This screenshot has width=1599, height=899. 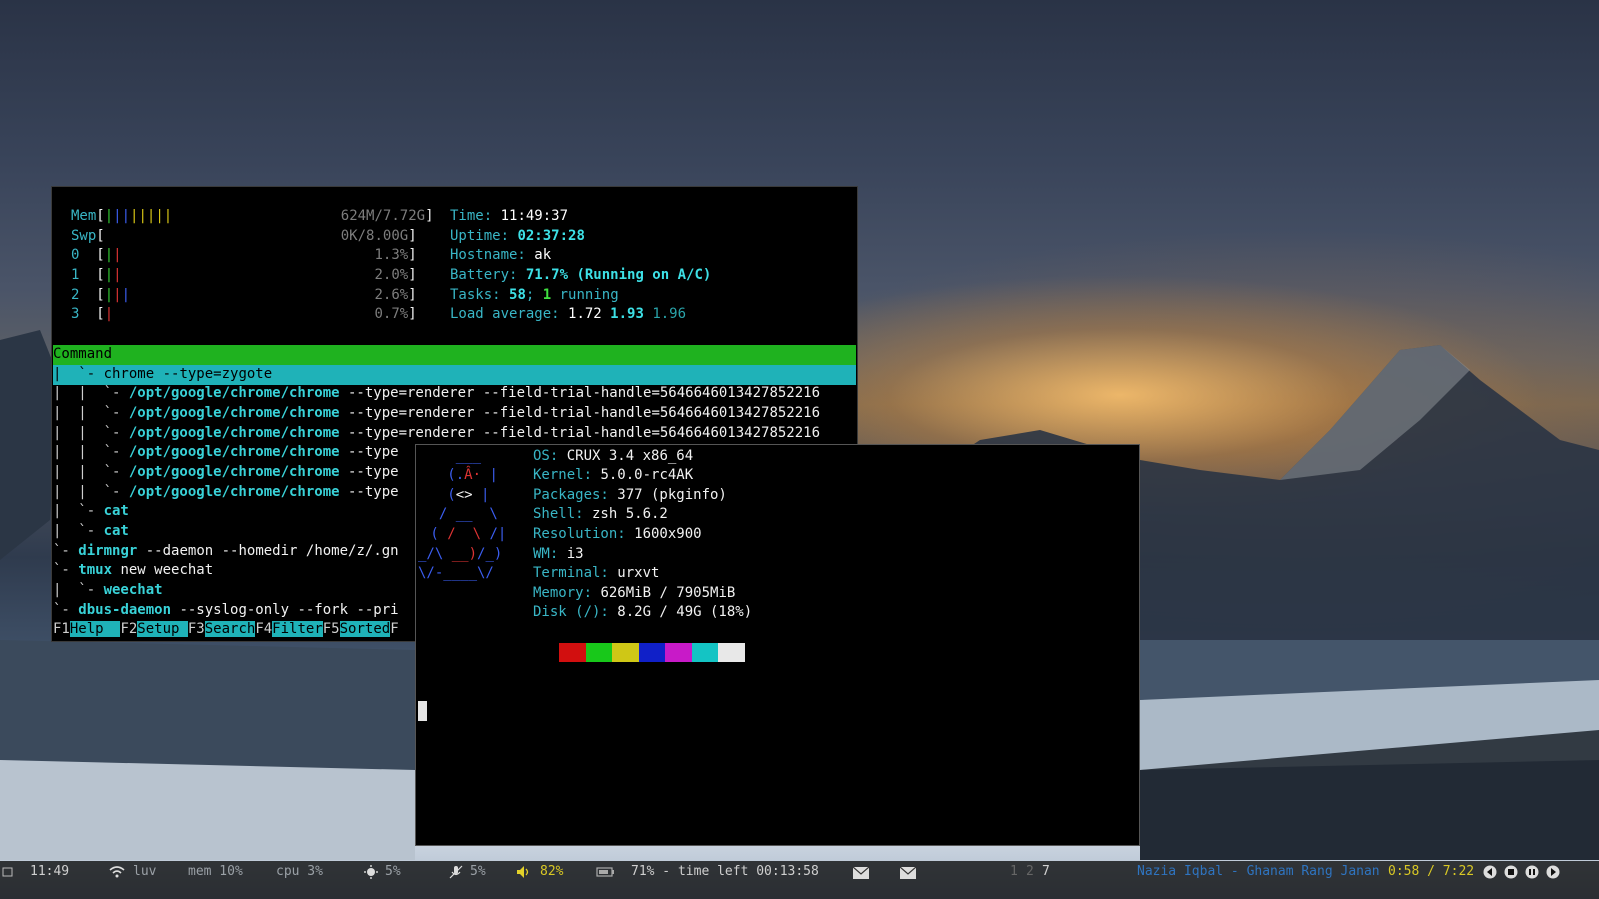 What do you see at coordinates (162, 629) in the screenshot?
I see `setup-button: Setup` at bounding box center [162, 629].